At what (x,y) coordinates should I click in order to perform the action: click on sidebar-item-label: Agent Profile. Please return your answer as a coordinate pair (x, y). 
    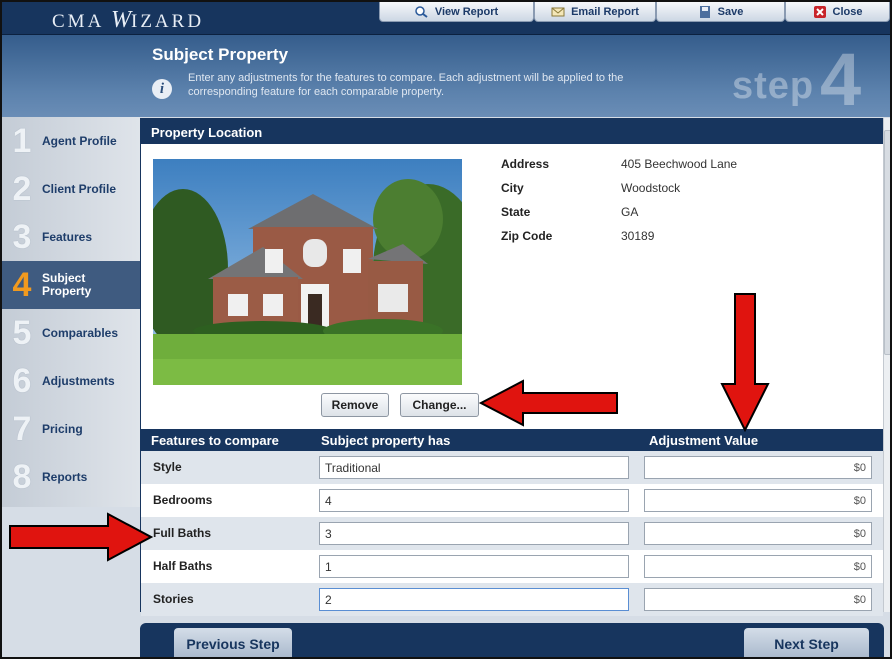
    Looking at the image, I should click on (79, 141).